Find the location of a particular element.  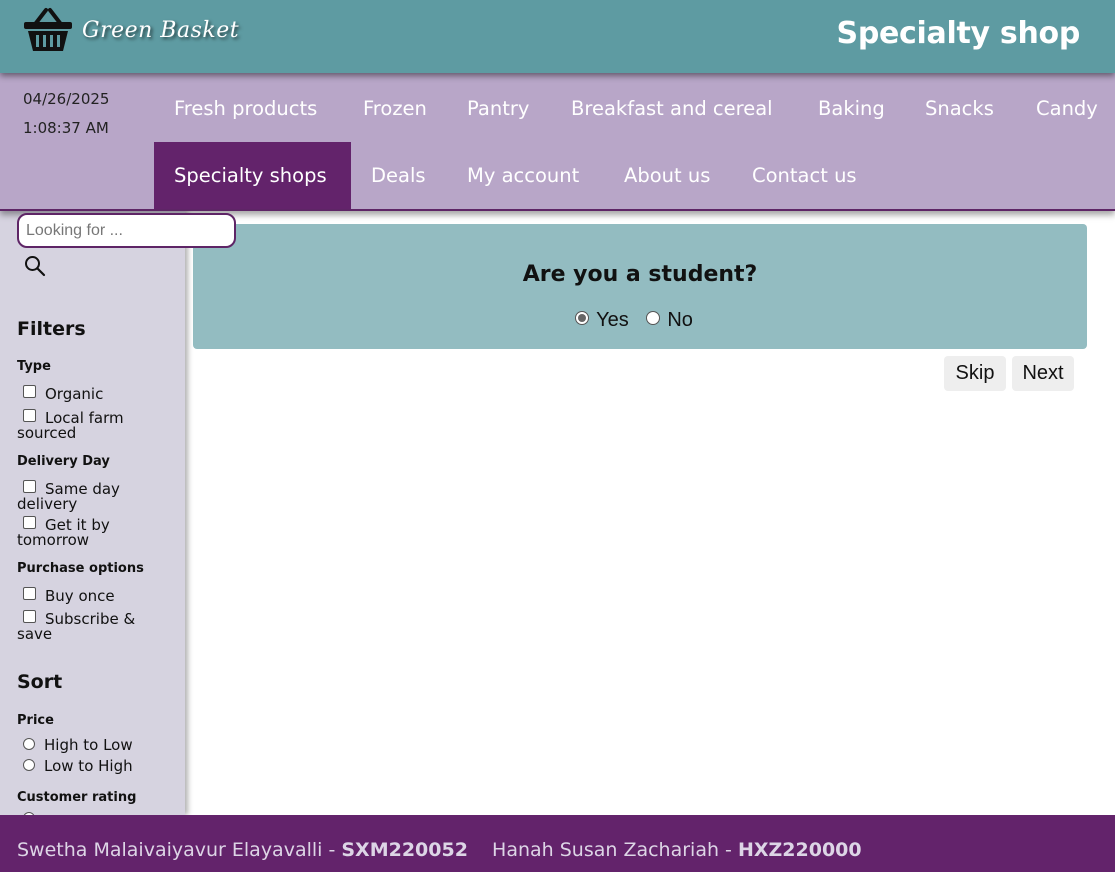

label-no: No is located at coordinates (680, 320).